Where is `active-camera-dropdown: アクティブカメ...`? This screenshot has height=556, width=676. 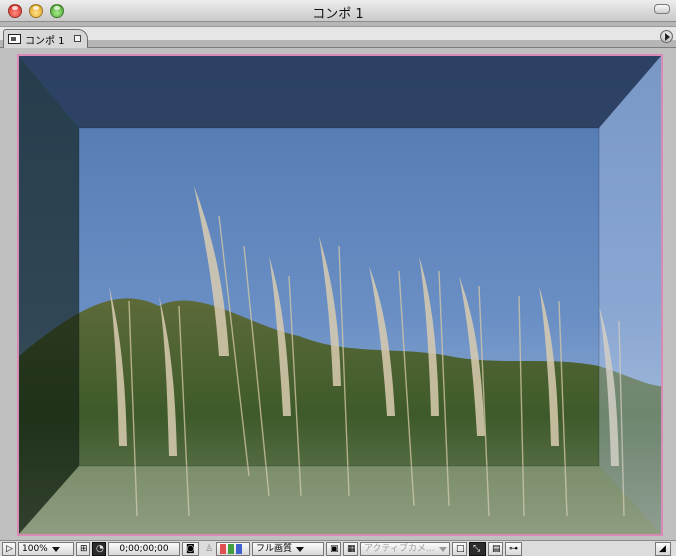
active-camera-dropdown: アクティブカメ... is located at coordinates (405, 549).